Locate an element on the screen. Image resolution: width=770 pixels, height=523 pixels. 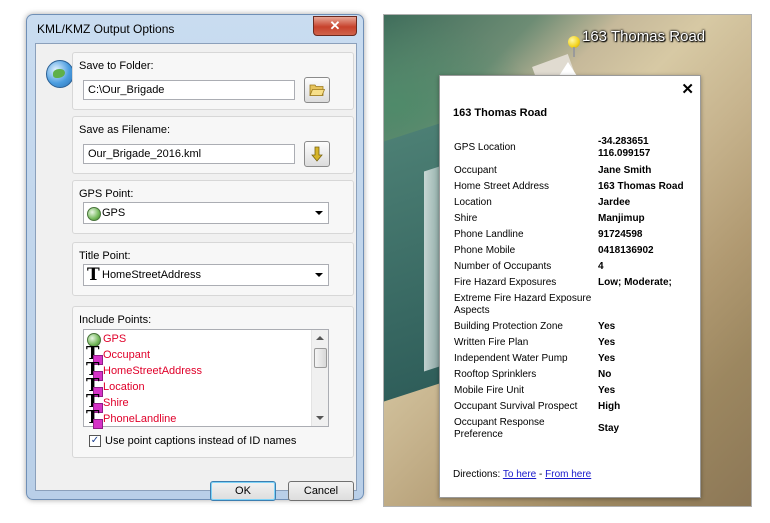
list-item: T Shire is located at coordinates (199, 402).